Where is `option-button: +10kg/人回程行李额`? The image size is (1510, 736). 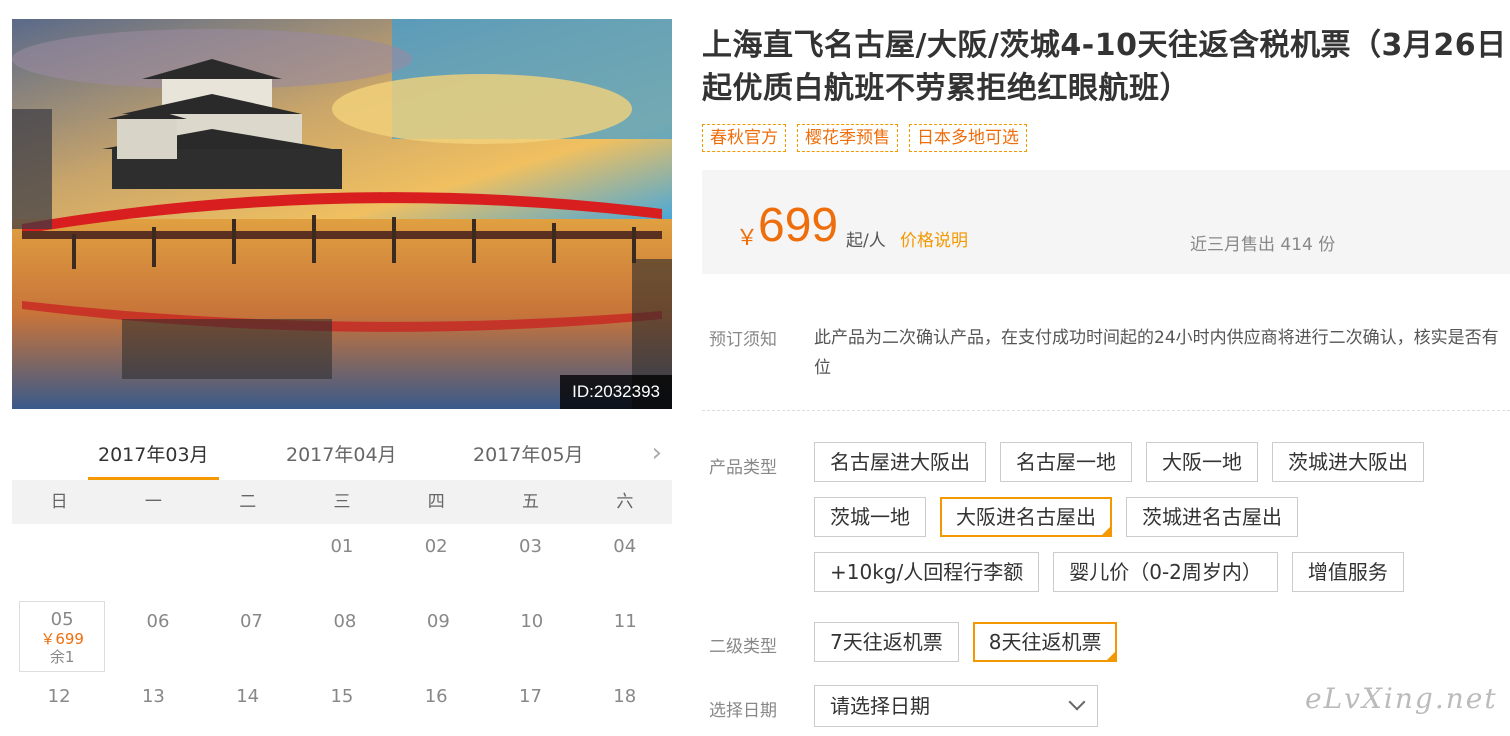
option-button: +10kg/人回程行李额 is located at coordinates (927, 572).